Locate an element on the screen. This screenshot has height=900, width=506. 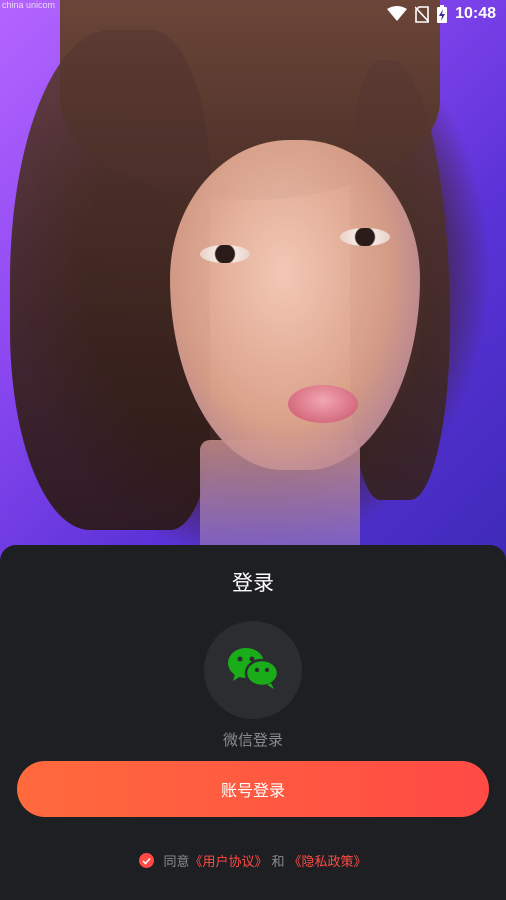
status-time: 10:48 is located at coordinates (475, 13).